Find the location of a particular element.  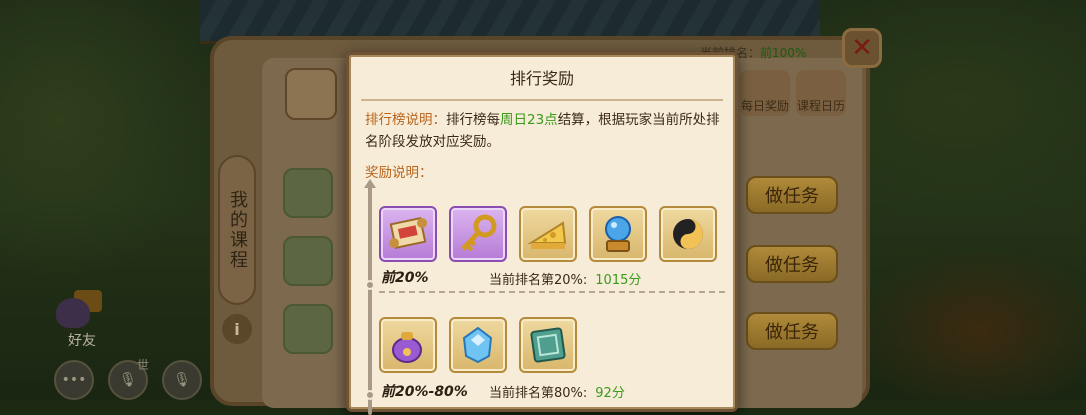

friends-button: 好友 is located at coordinates (76, 320).